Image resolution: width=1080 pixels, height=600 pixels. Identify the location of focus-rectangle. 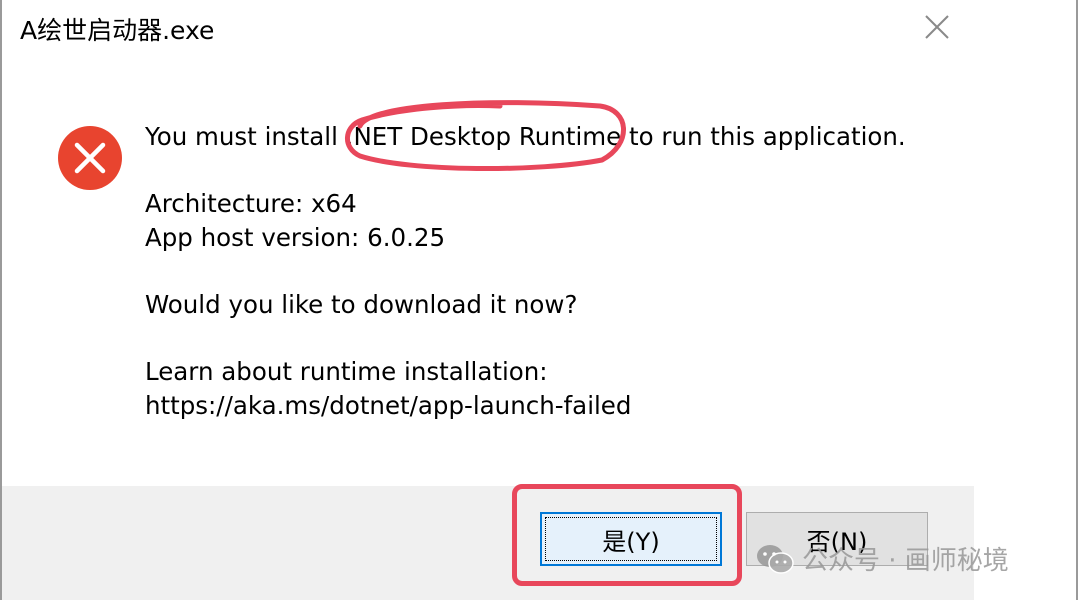
(631, 539).